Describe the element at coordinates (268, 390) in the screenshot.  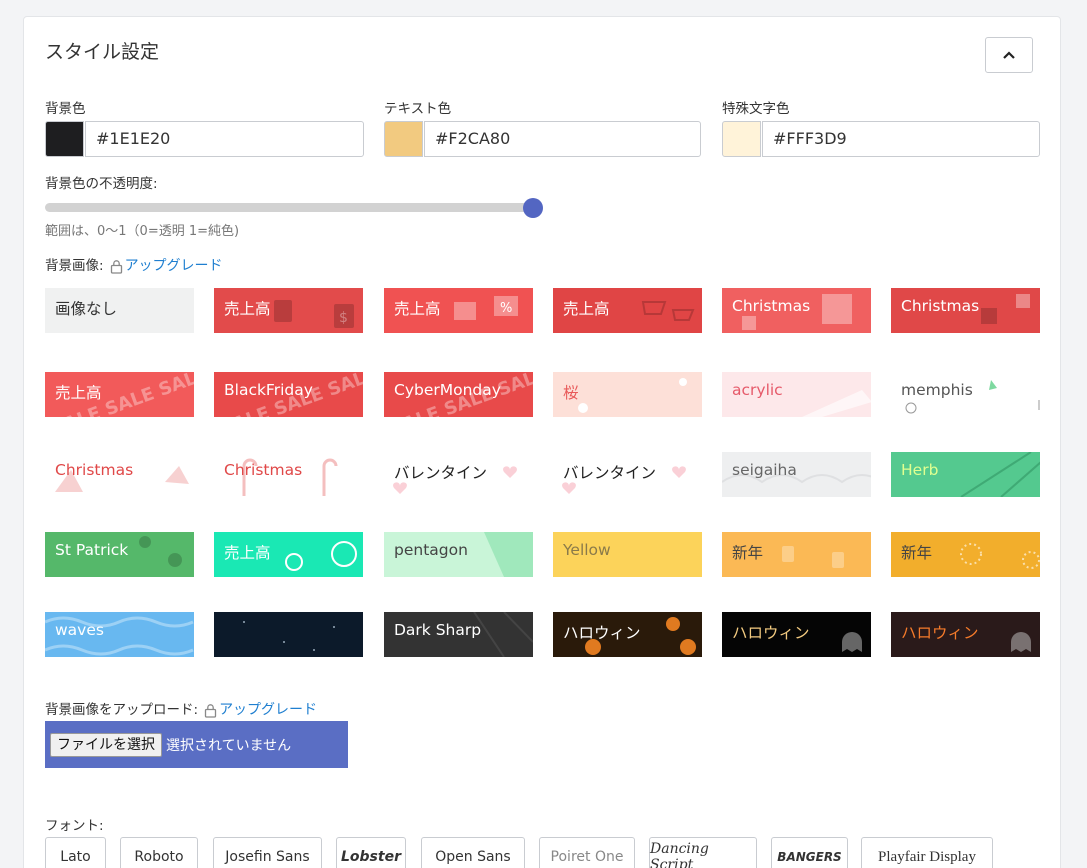
I see `bg-image-option-label: BlackFriday` at that location.